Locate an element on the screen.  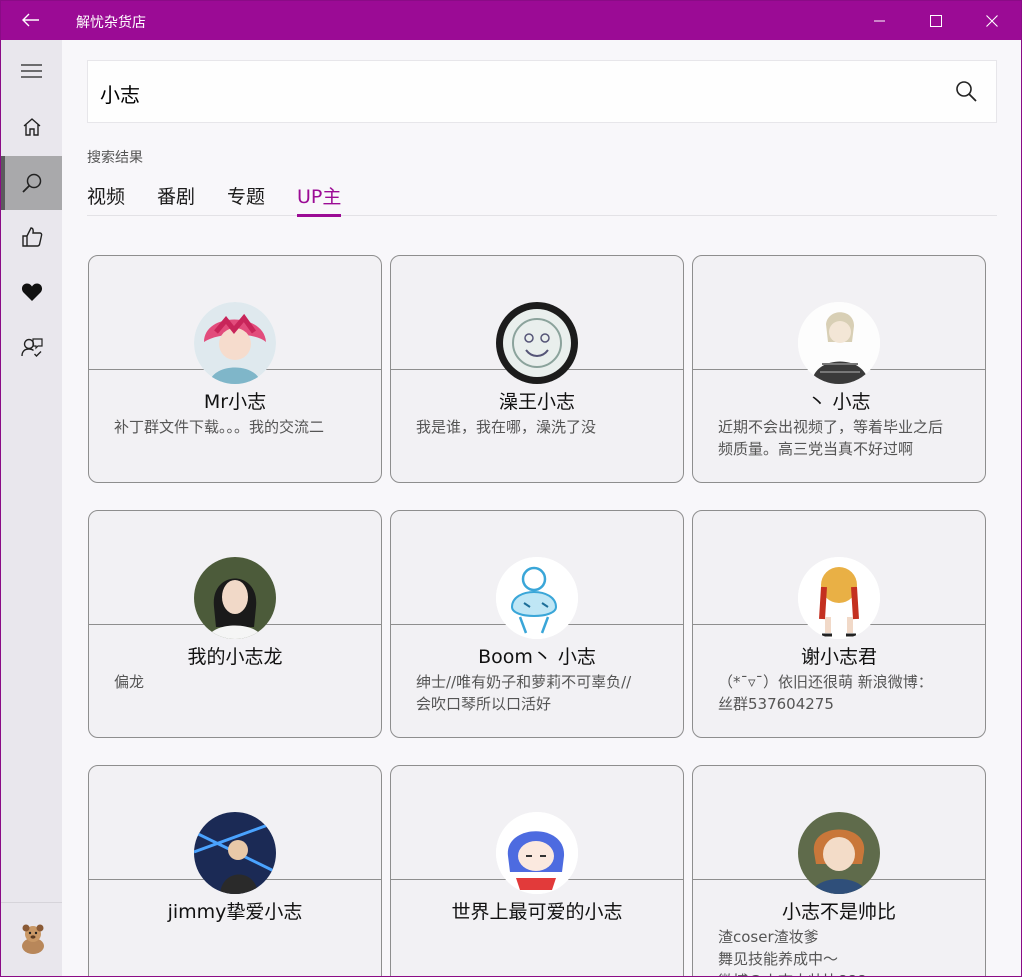
card-description: （*¯▿¯）依旧还很萌 新浪微博： 丝群537604275 is located at coordinates (825, 693).